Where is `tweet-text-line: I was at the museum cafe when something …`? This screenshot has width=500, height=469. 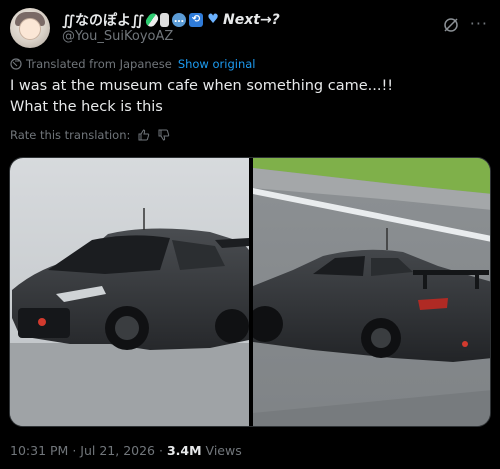 tweet-text-line: I was at the museum cafe when something … is located at coordinates (202, 86).